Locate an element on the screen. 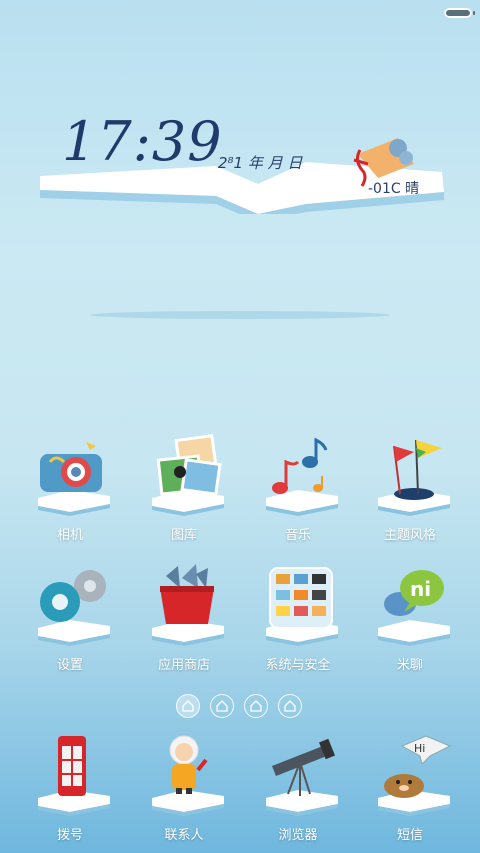  app-store: 应用商店 is located at coordinates (184, 622).